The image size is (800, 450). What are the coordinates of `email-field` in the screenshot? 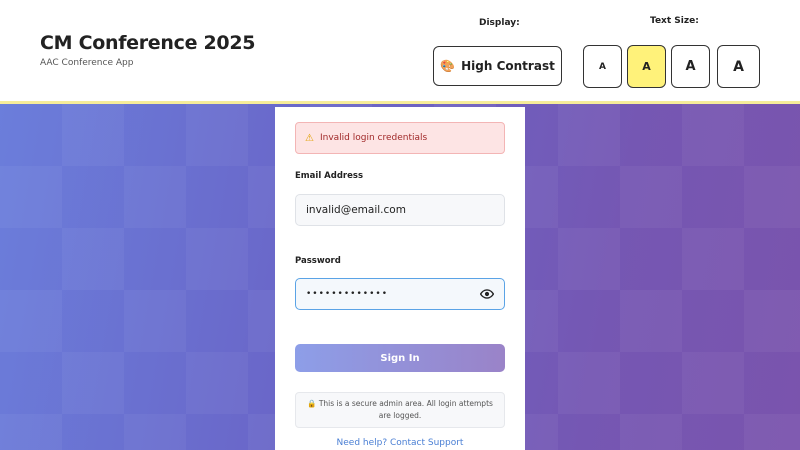 It's located at (400, 210).